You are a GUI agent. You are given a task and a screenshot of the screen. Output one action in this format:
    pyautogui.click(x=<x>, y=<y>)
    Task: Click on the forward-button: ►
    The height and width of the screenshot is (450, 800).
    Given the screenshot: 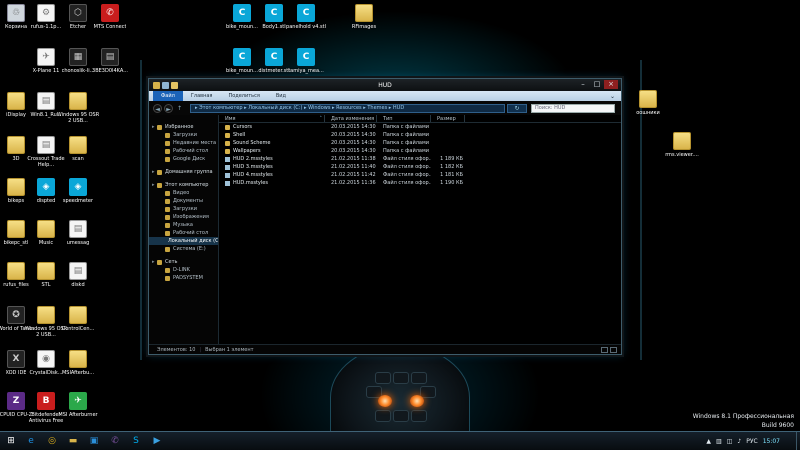 What is the action you would take?
    pyautogui.click(x=168, y=108)
    